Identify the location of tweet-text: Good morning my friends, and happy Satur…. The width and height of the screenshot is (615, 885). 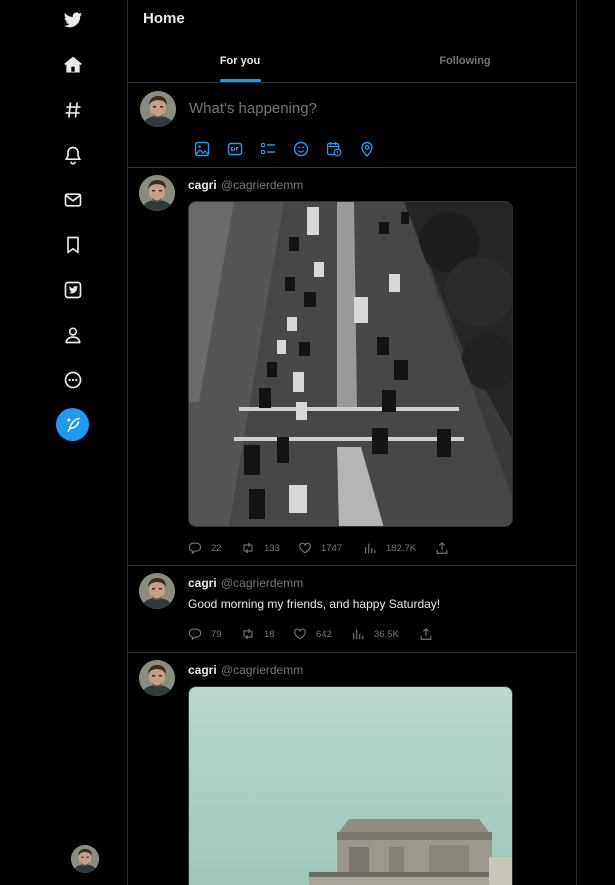
(314, 604).